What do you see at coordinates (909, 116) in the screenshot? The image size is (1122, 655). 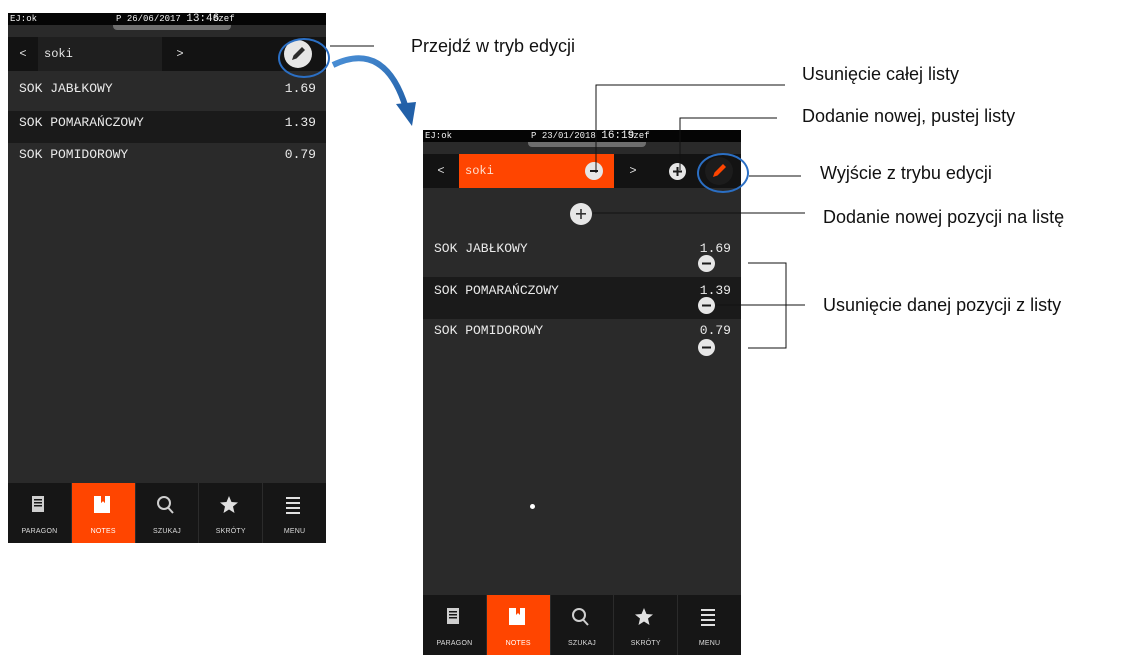 I see `annotation-add-list: Dodanie nowej, pustej listy` at bounding box center [909, 116].